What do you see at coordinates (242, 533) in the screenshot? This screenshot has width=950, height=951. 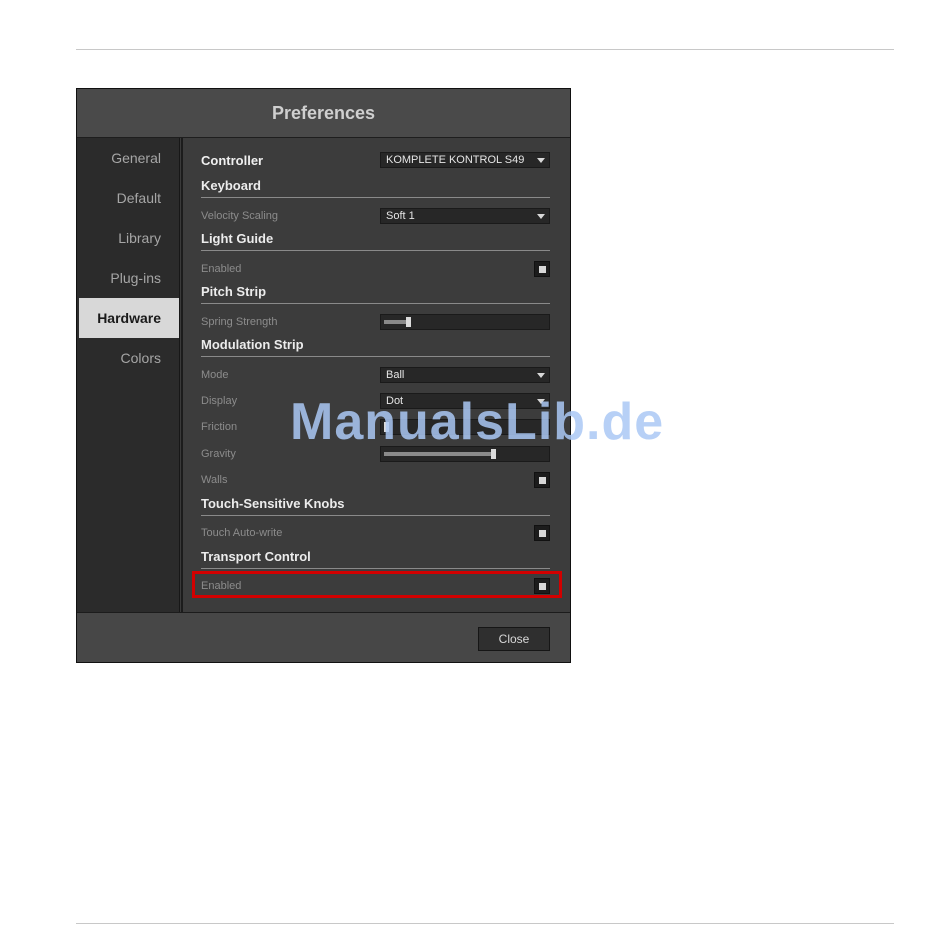 I see `touch-autowrite-label: Touch Auto-write` at bounding box center [242, 533].